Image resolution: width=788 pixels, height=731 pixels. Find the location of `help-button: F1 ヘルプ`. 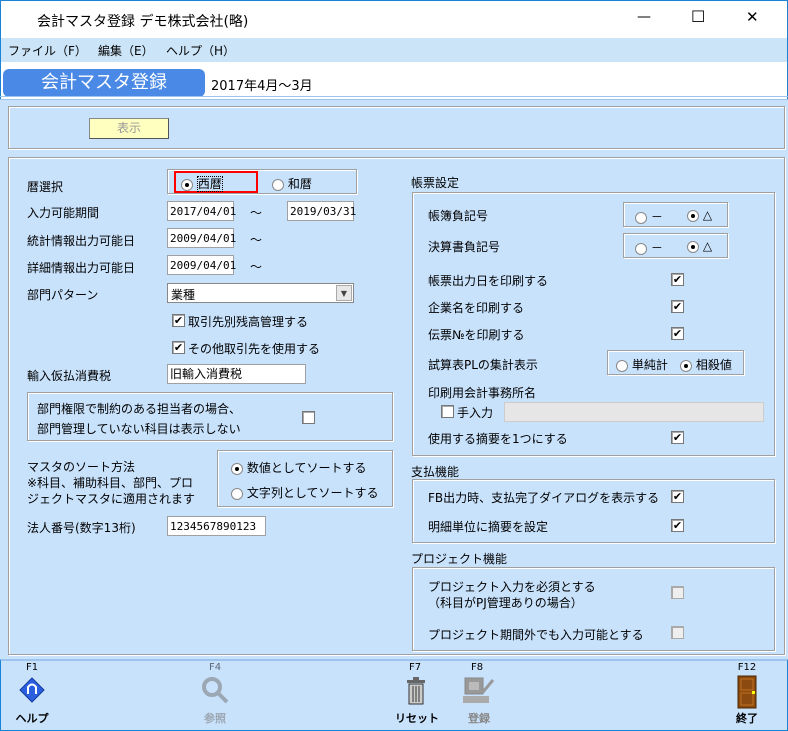

help-button: F1 ヘルプ is located at coordinates (32, 695).